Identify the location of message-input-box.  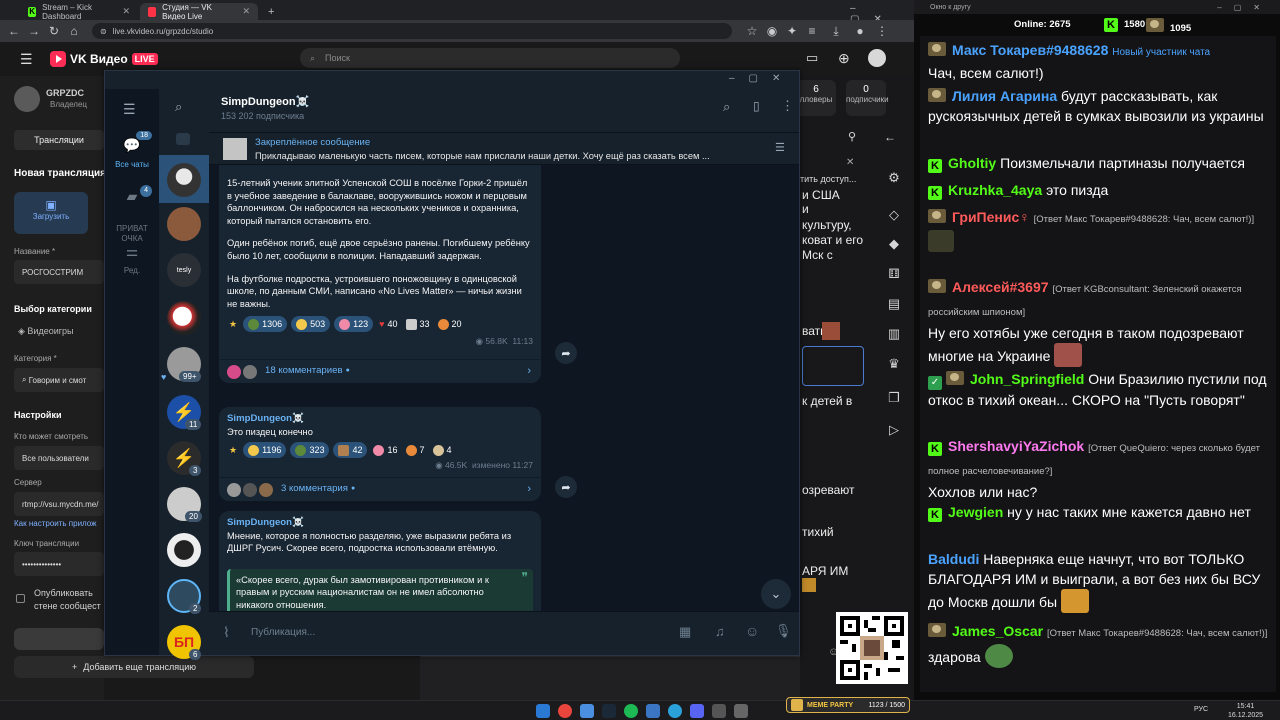
(833, 366).